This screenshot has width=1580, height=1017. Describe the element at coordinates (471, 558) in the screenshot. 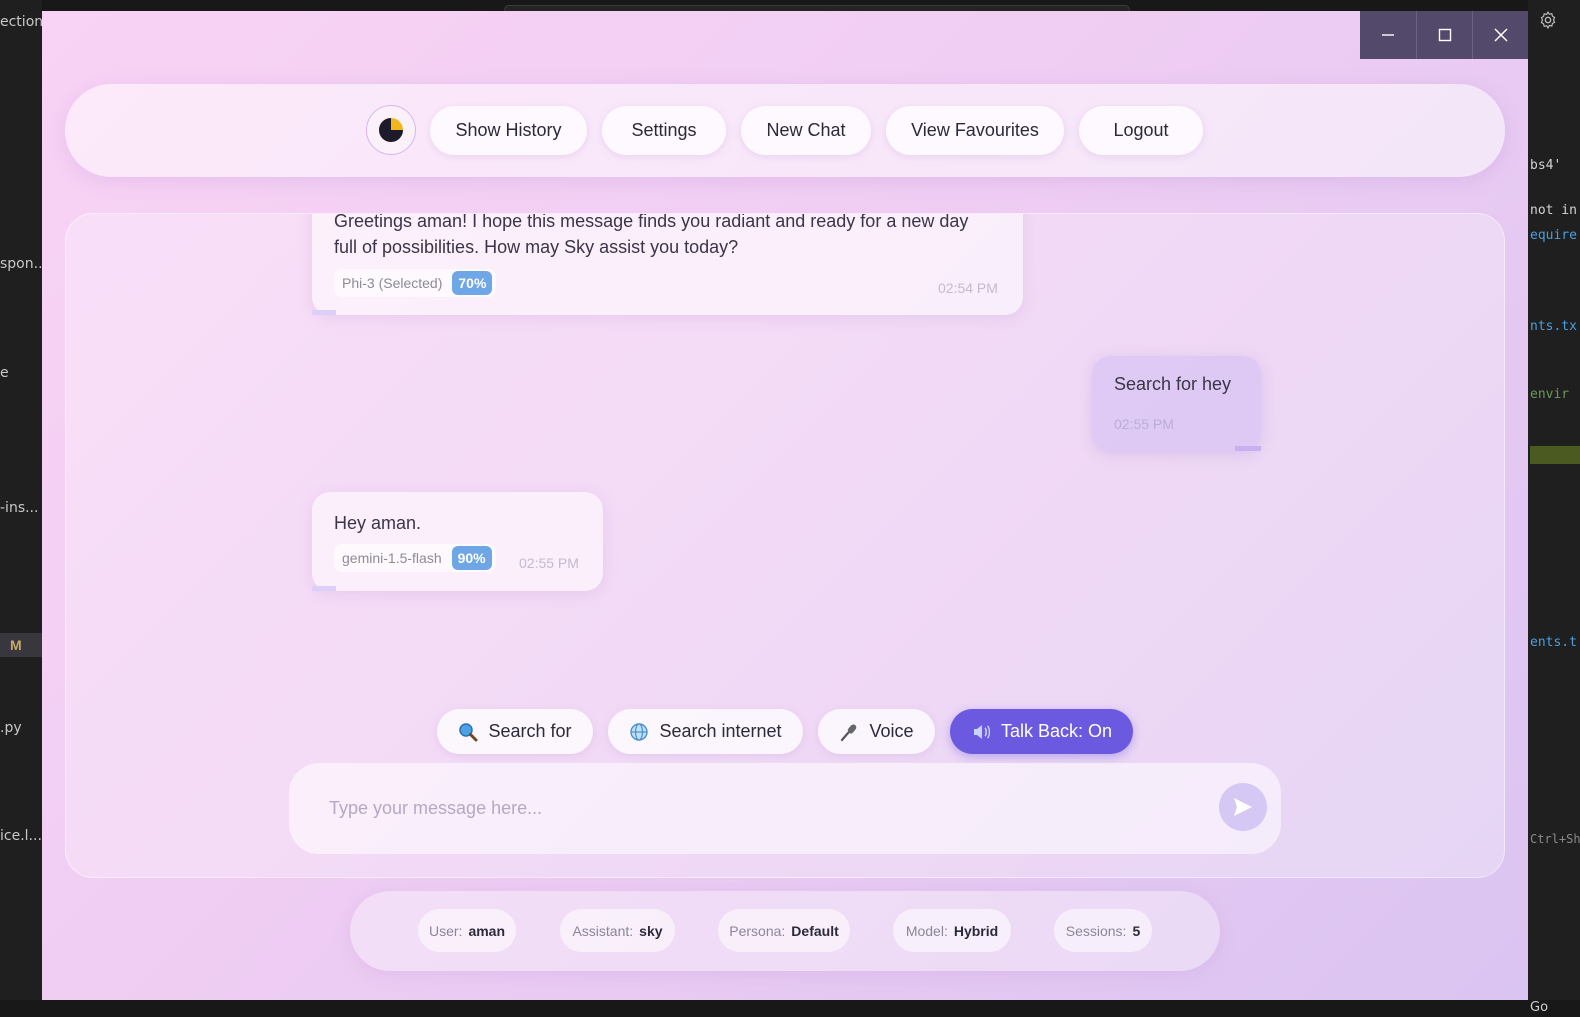

I see `confidence-badge: 90%` at that location.